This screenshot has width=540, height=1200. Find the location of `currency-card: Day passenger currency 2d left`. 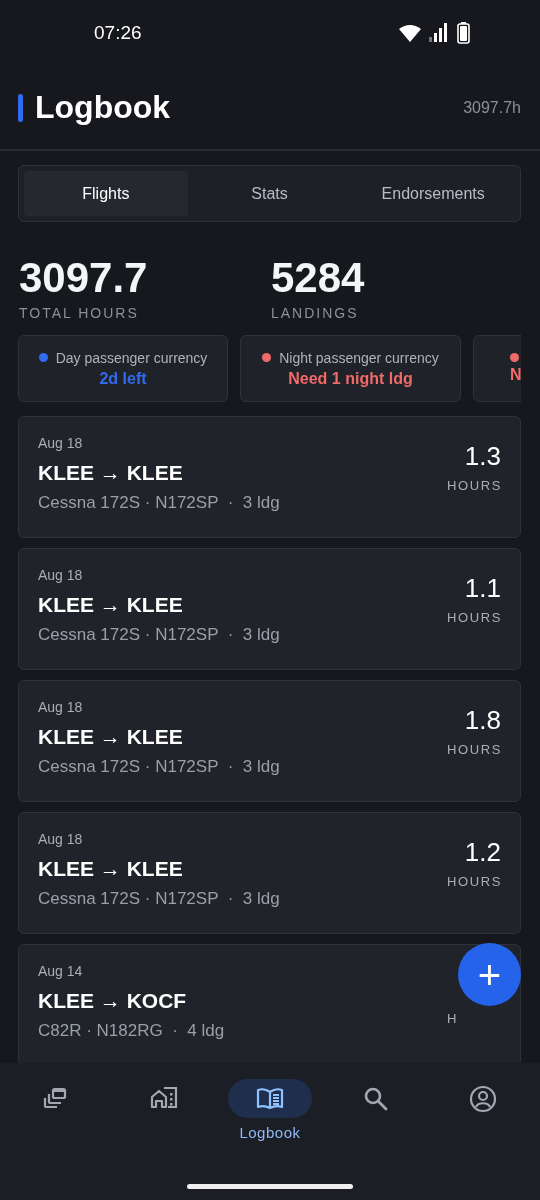

currency-card: Day passenger currency 2d left is located at coordinates (123, 368).